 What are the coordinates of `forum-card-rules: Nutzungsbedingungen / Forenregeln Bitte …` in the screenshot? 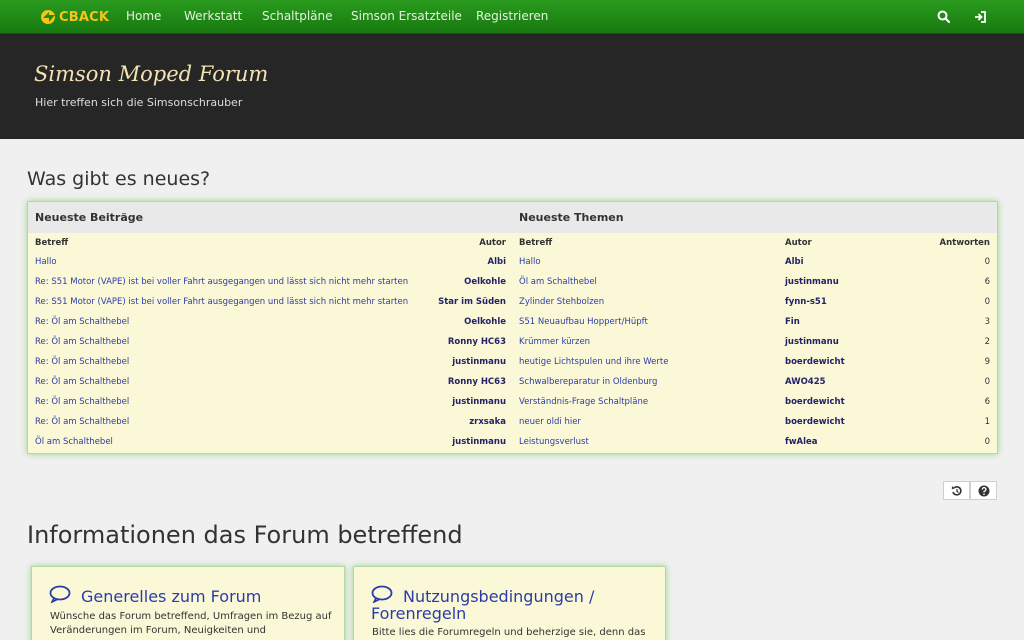 It's located at (509, 603).